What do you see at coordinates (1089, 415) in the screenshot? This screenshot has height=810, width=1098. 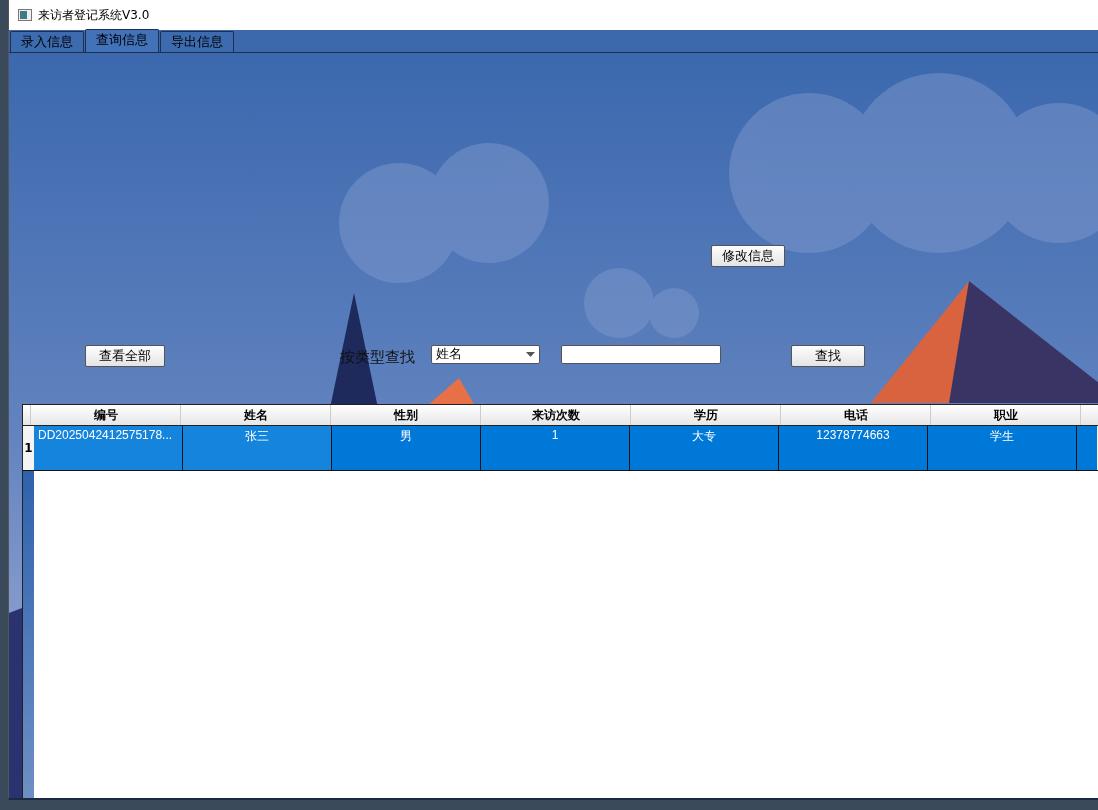 I see `column-header` at bounding box center [1089, 415].